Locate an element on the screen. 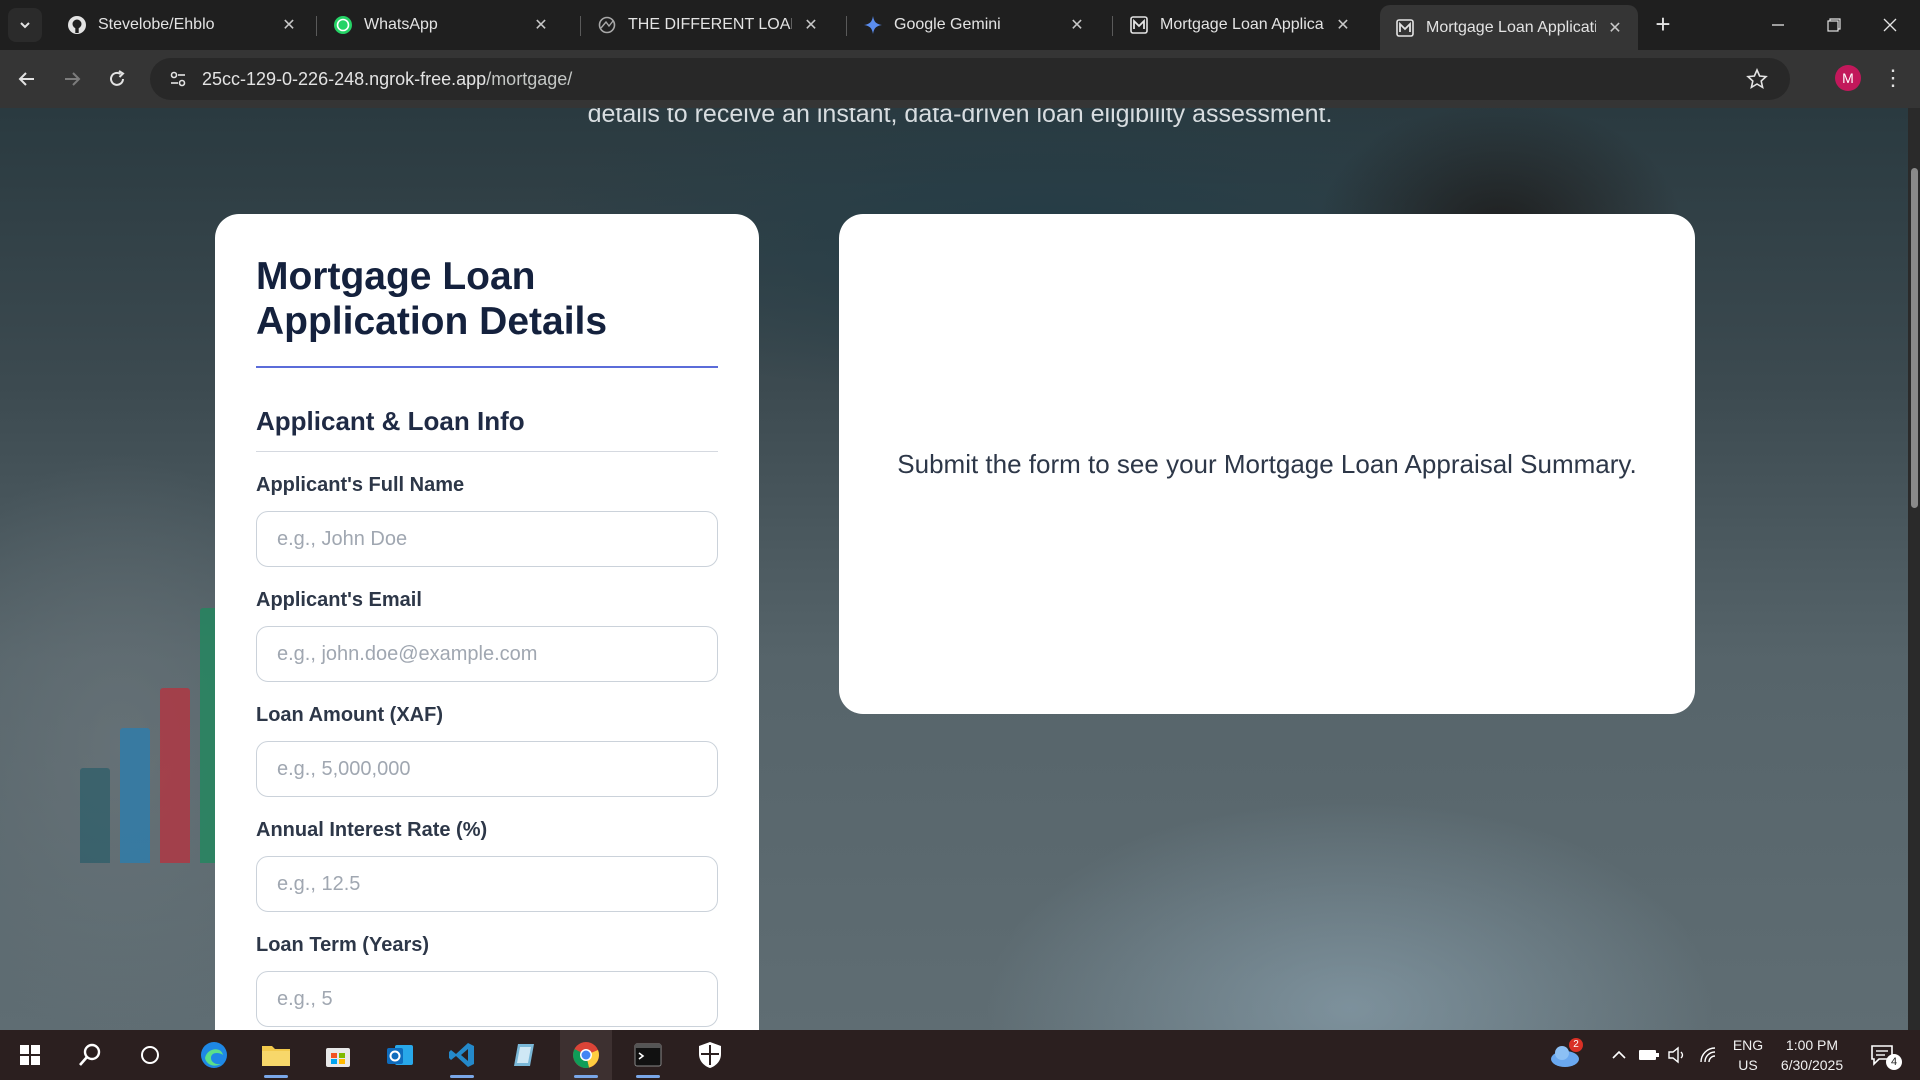 The height and width of the screenshot is (1080, 1920). vscode-icon is located at coordinates (461, 1055).